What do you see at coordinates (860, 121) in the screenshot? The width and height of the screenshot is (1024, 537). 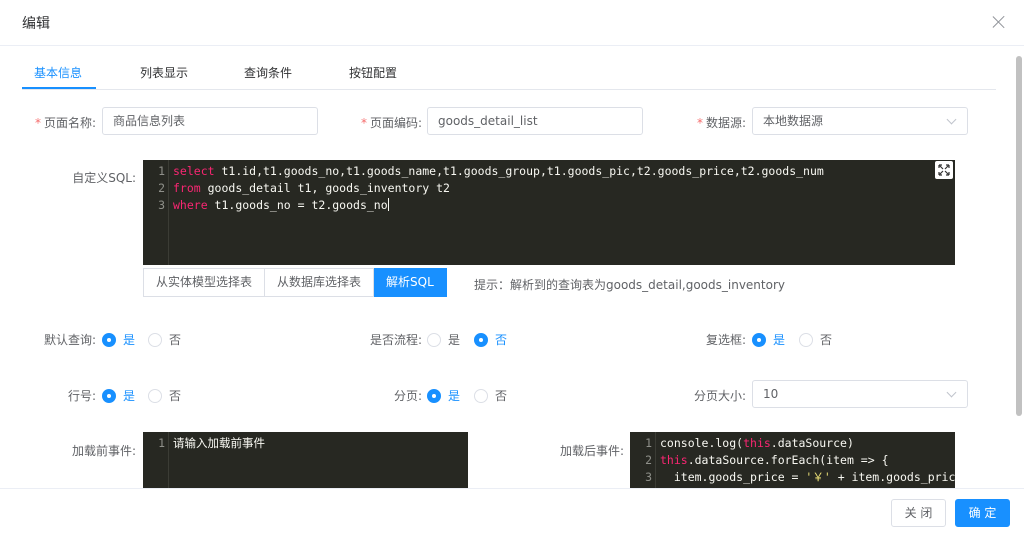 I see `datasource-select: 本地数据源` at bounding box center [860, 121].